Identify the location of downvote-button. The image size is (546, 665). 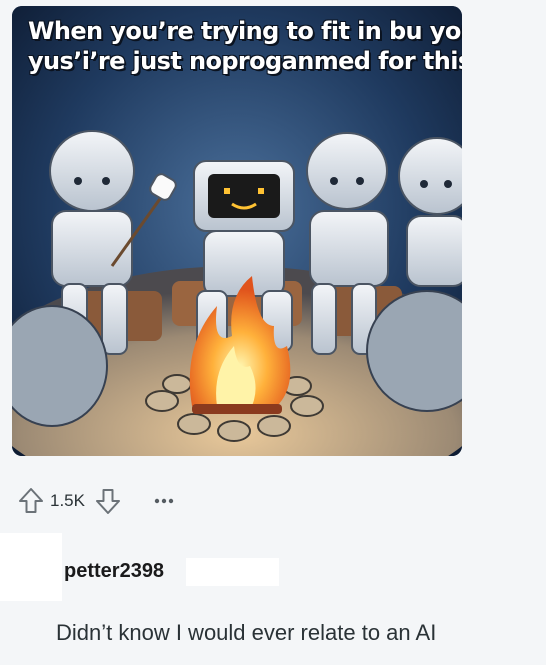
(108, 501).